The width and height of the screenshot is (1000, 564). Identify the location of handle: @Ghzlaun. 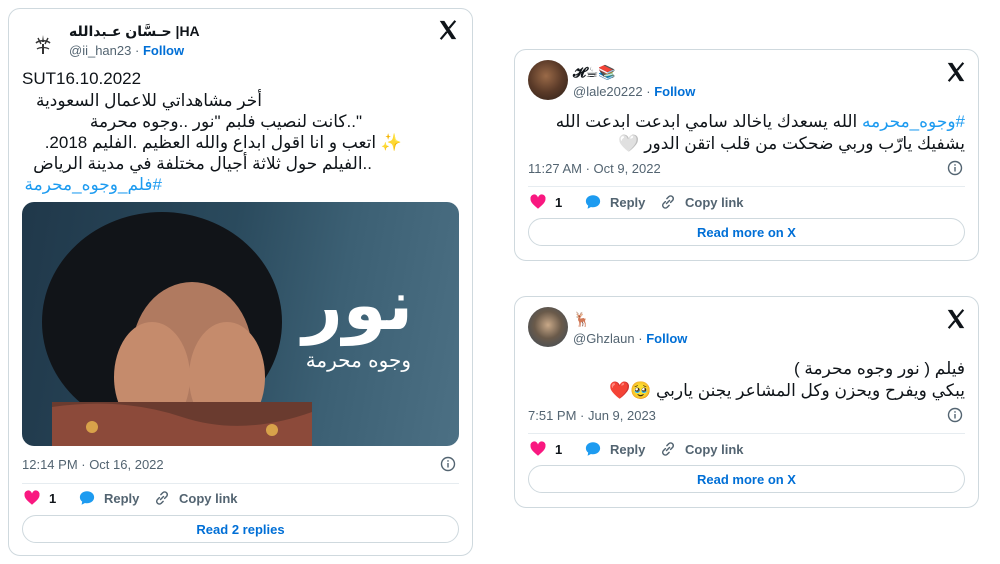
(604, 338).